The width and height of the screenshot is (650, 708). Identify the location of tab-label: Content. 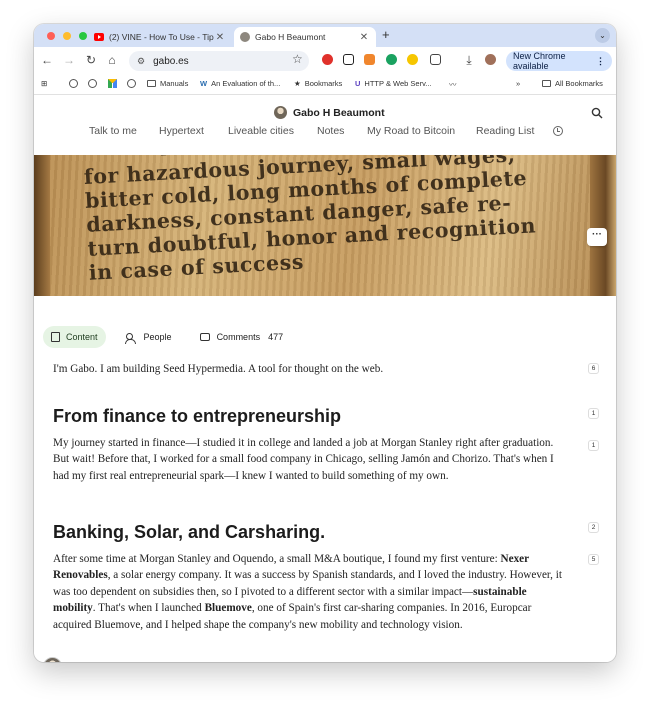
(82, 337).